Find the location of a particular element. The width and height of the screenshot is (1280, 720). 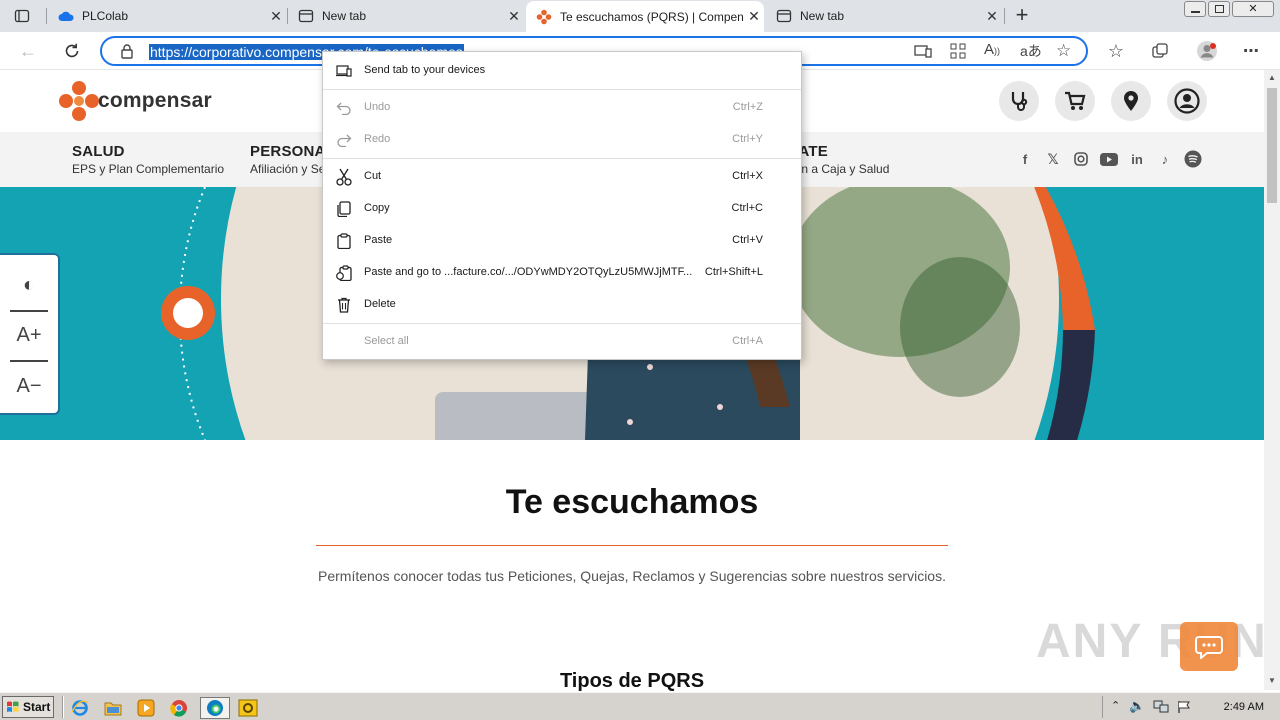

windows-logo-icon is located at coordinates (13, 706).